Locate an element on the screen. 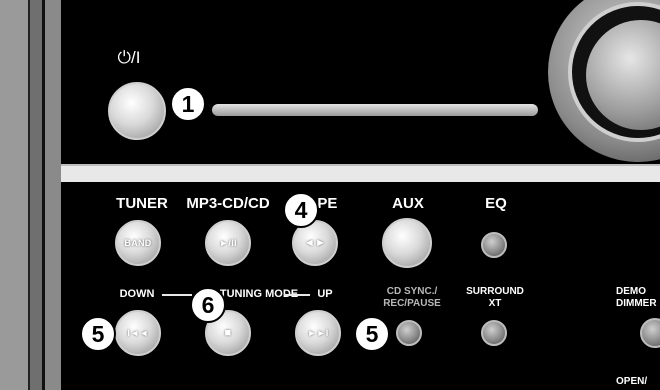  cd-slot is located at coordinates (375, 110).